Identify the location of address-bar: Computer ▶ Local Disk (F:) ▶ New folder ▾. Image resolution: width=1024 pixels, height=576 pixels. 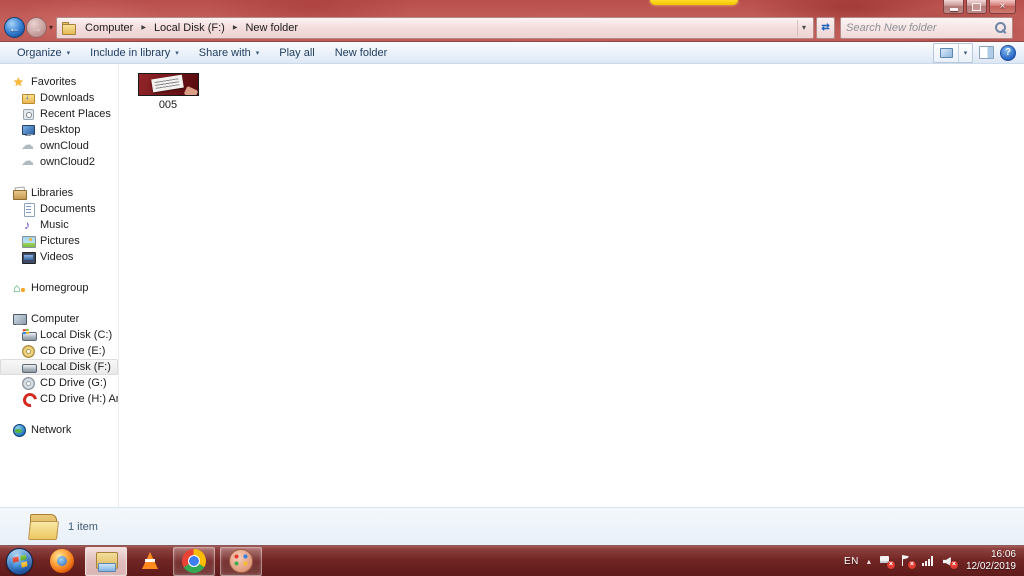
(435, 27).